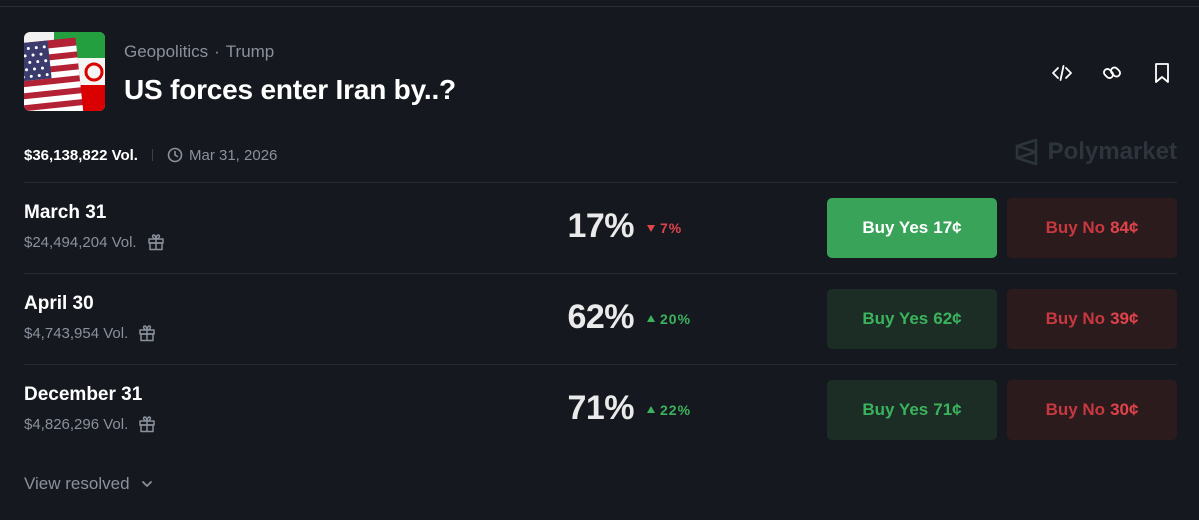 This screenshot has width=1199, height=520. What do you see at coordinates (81, 155) in the screenshot?
I see `total-volume: $36,138,822 Vol.` at bounding box center [81, 155].